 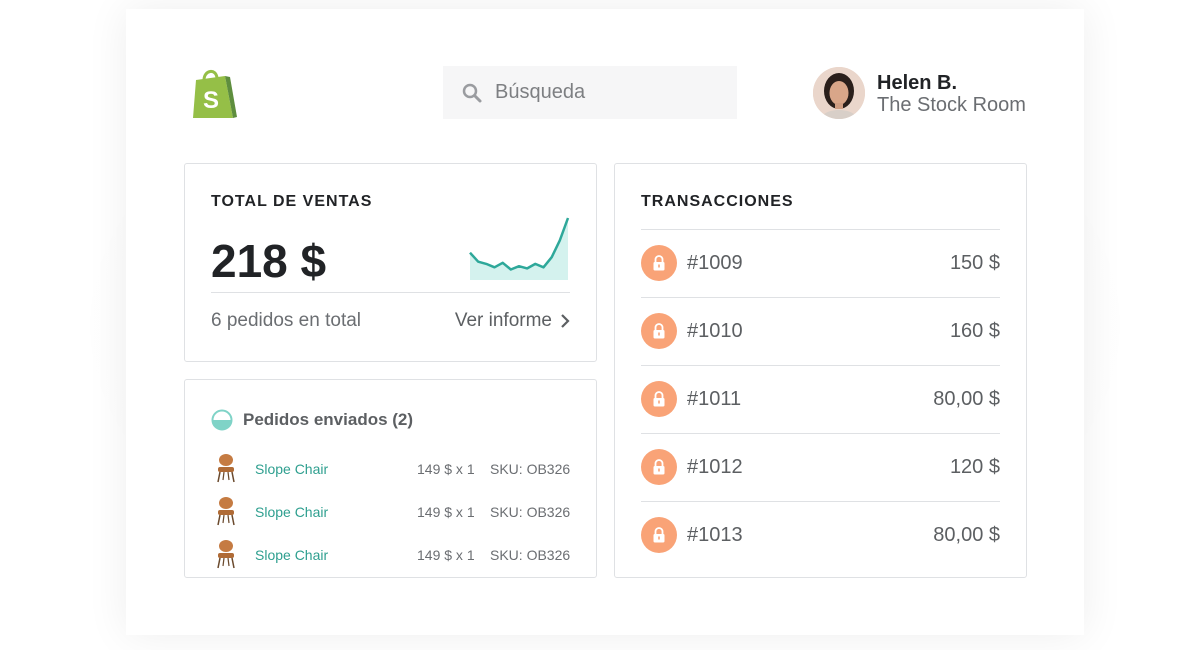 I want to click on sales-sparkline, so click(x=519, y=248).